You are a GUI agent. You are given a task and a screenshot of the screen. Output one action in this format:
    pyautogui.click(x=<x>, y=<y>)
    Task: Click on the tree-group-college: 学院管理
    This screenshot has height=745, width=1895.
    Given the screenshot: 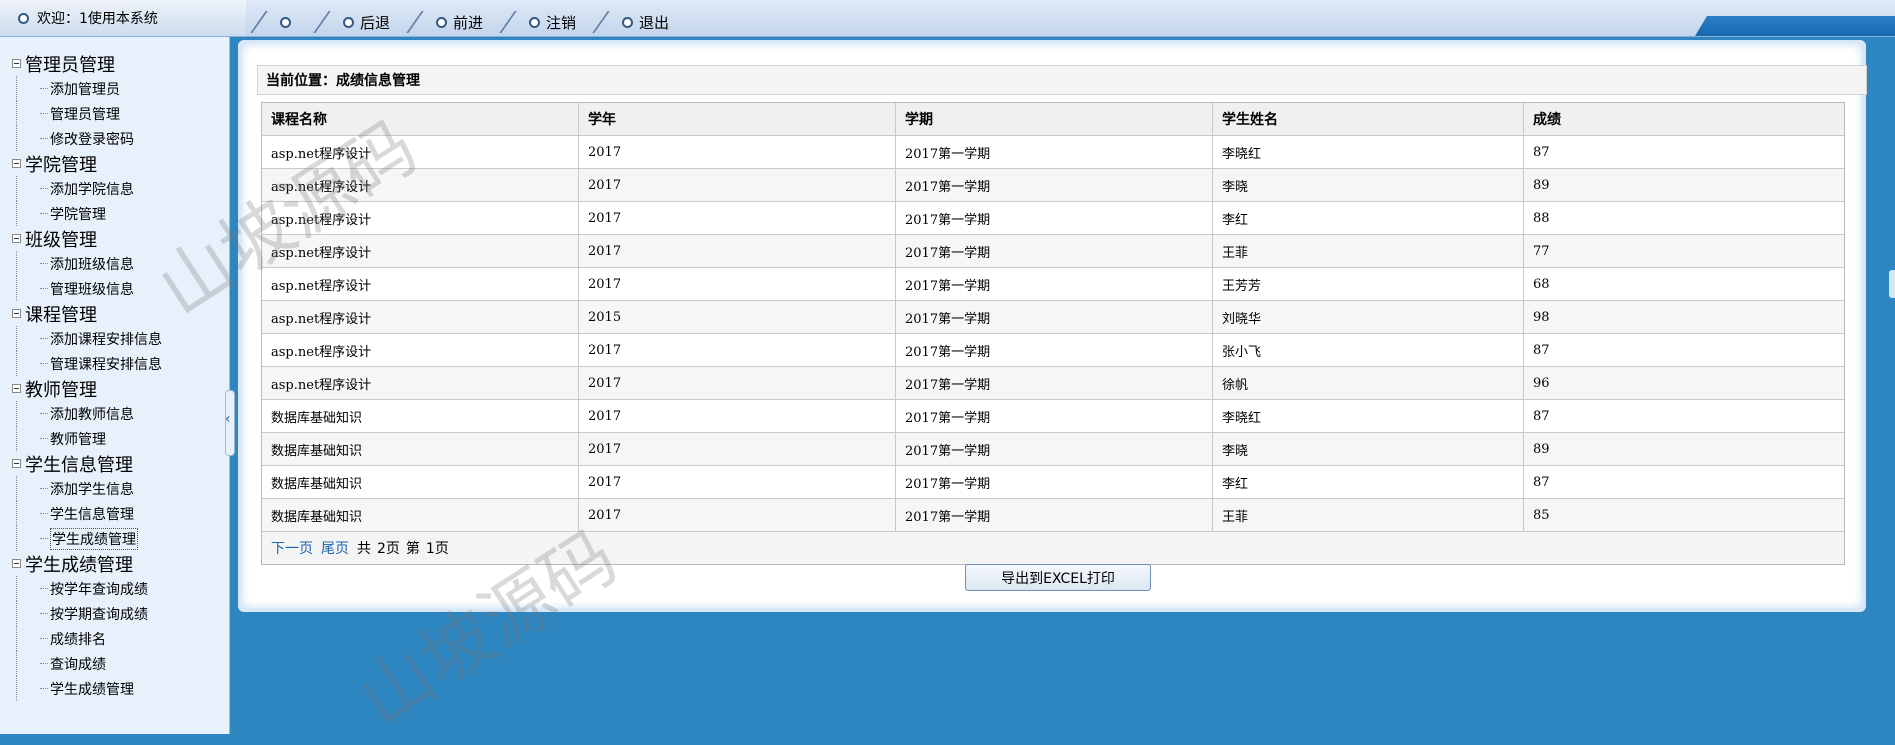 What is the action you would take?
    pyautogui.click(x=114, y=163)
    